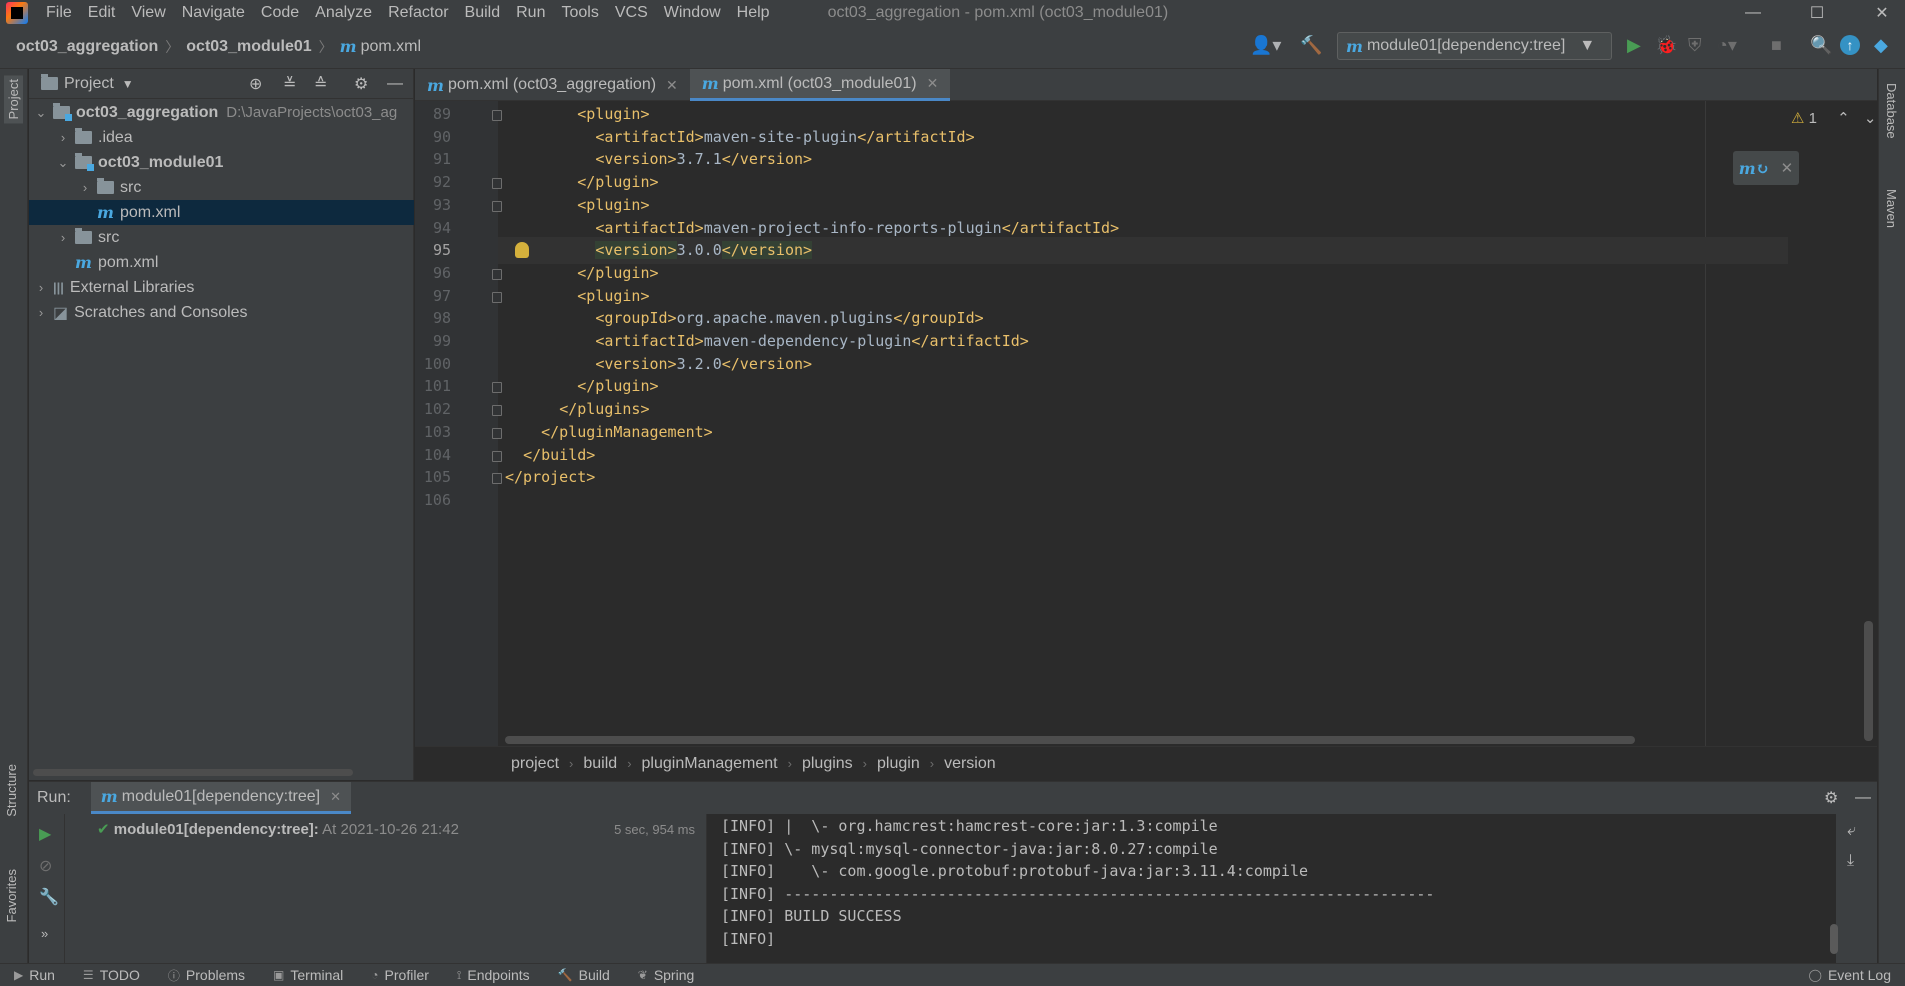 This screenshot has width=1905, height=986. Describe the element at coordinates (289, 84) in the screenshot. I see `expand-all-icon: ≚` at that location.